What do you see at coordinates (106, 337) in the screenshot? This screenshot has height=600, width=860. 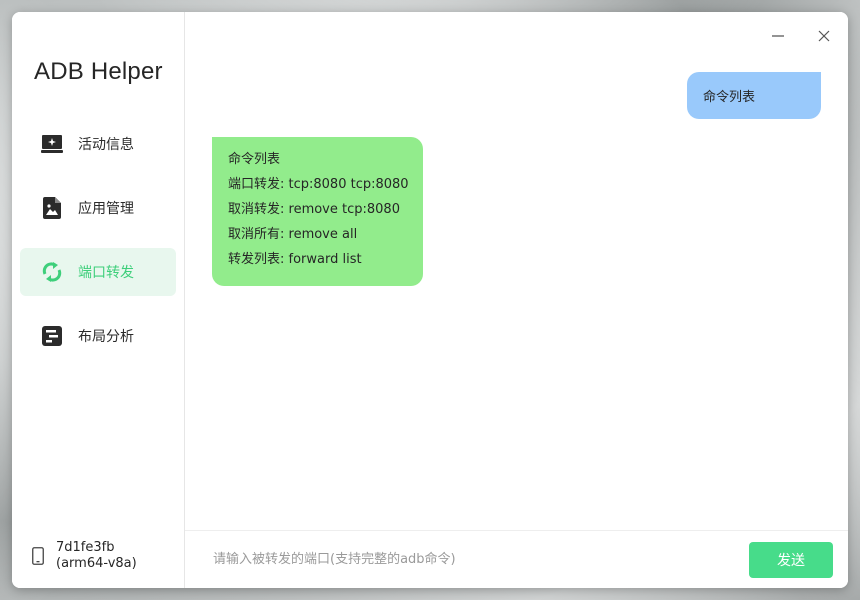 I see `sidebar-item-label: 布局分析` at bounding box center [106, 337].